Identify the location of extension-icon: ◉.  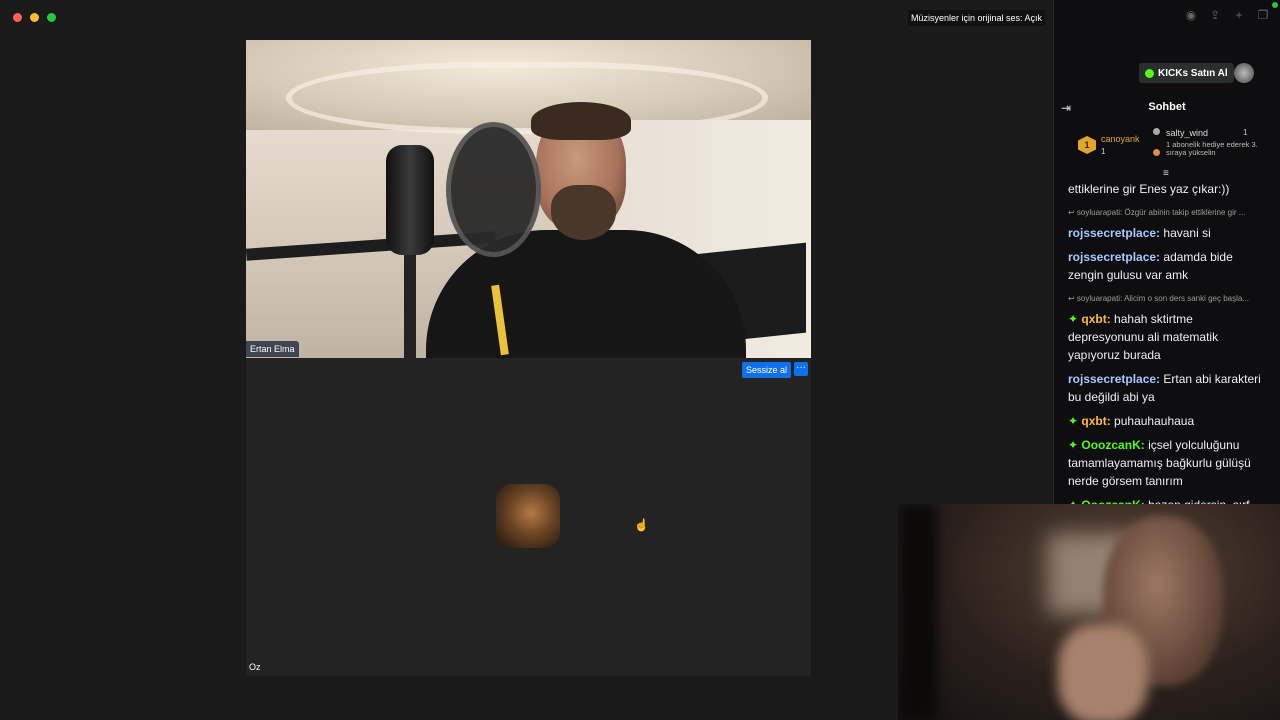
(1191, 15).